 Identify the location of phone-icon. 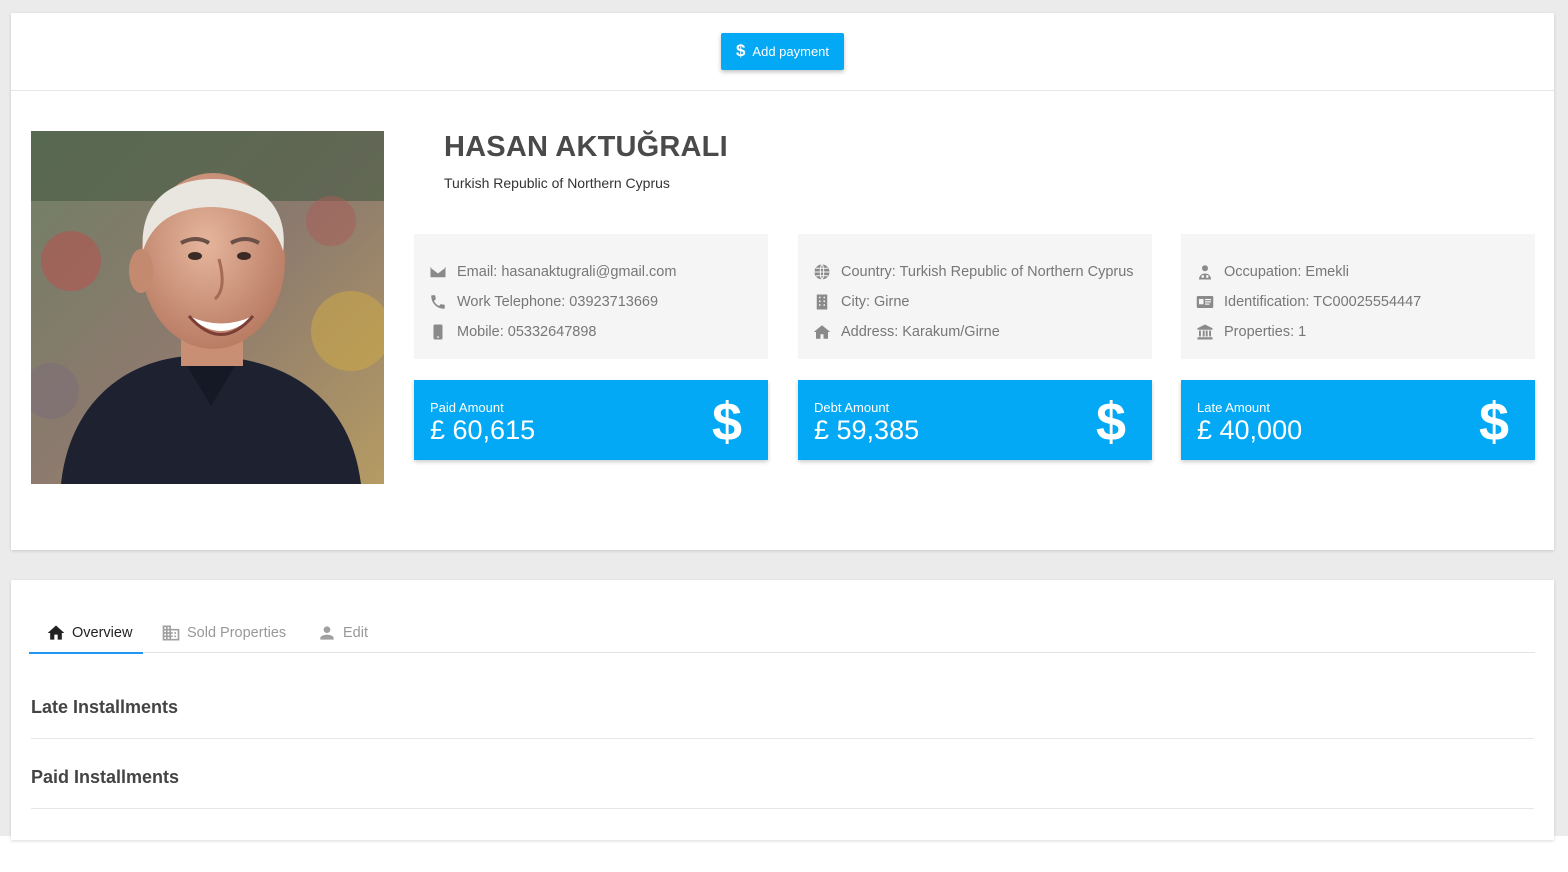
(443, 302).